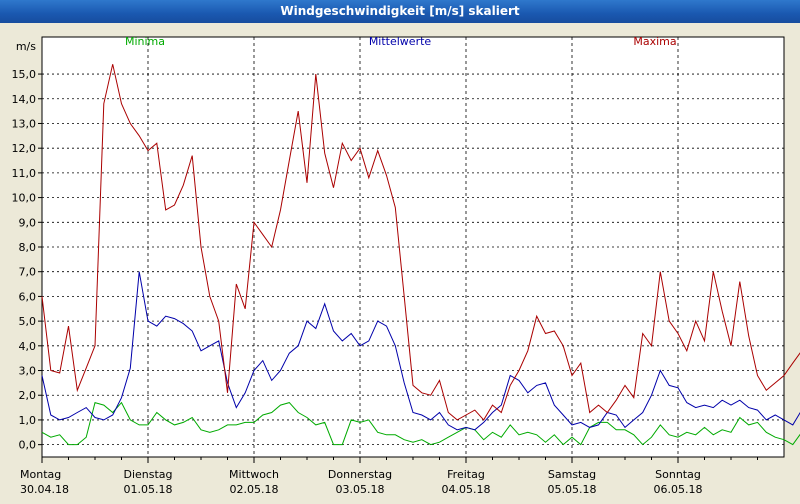 The width and height of the screenshot is (800, 504). Describe the element at coordinates (678, 489) in the screenshot. I see `x-tick-label-date: 06.05.18` at that location.